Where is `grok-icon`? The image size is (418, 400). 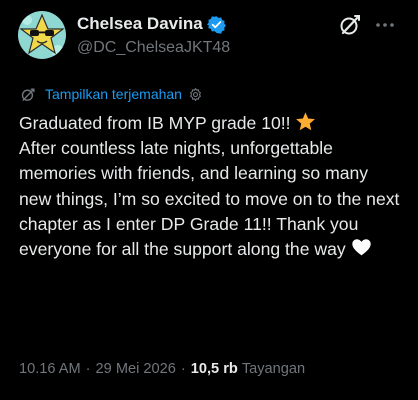 grok-icon is located at coordinates (350, 25).